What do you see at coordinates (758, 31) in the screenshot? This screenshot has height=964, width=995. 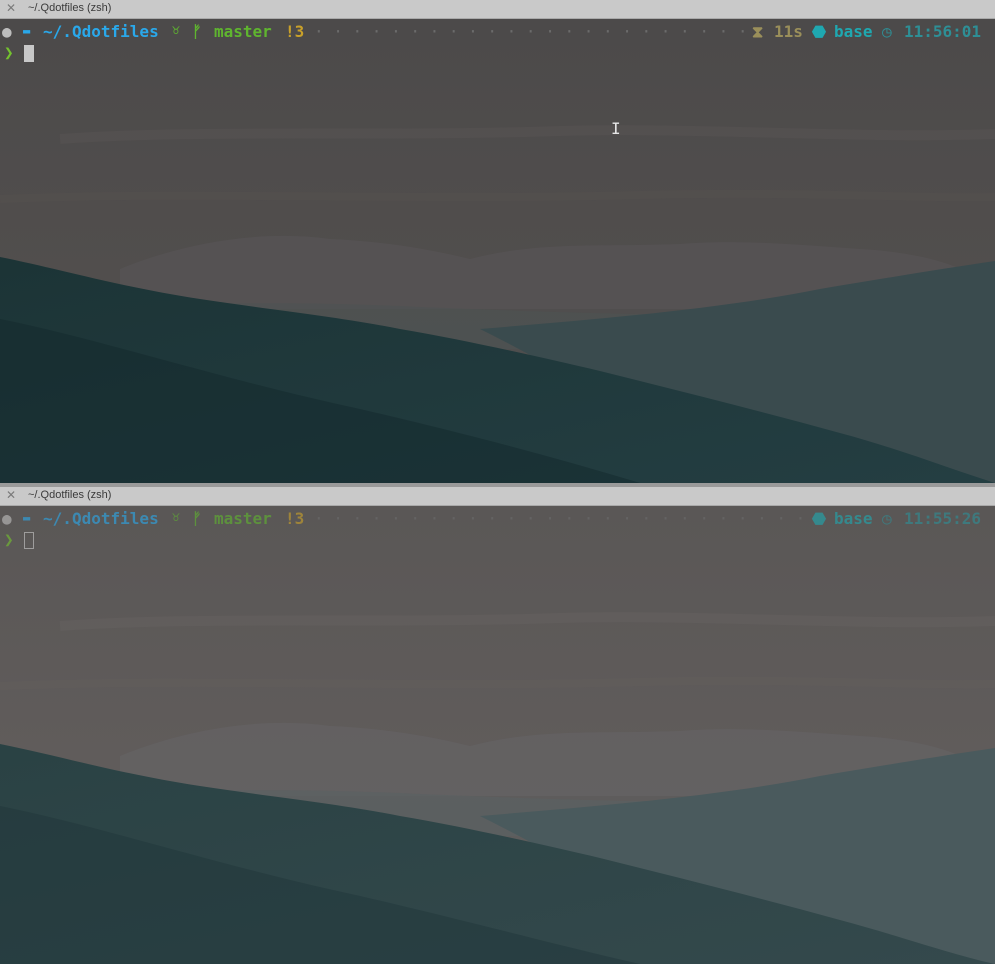 I see `hourglass-icon: ⧗` at bounding box center [758, 31].